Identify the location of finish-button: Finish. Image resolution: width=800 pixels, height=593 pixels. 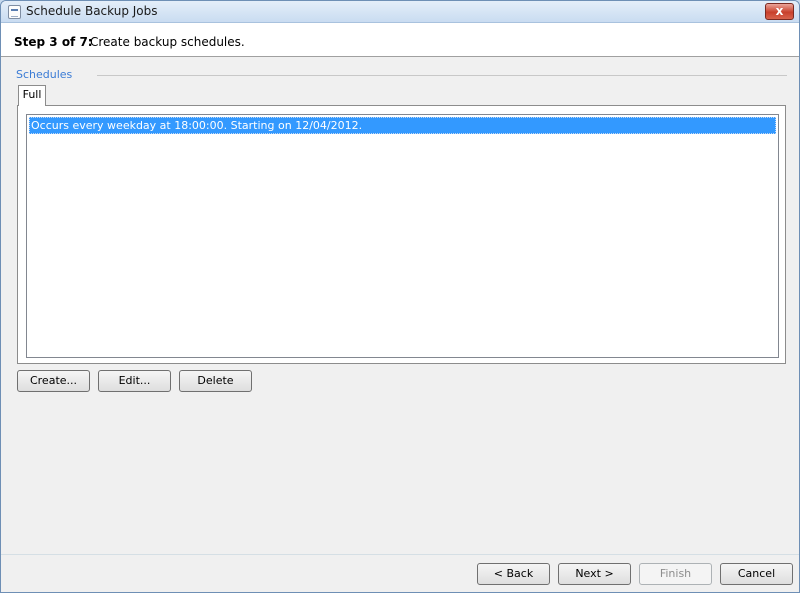
(675, 574).